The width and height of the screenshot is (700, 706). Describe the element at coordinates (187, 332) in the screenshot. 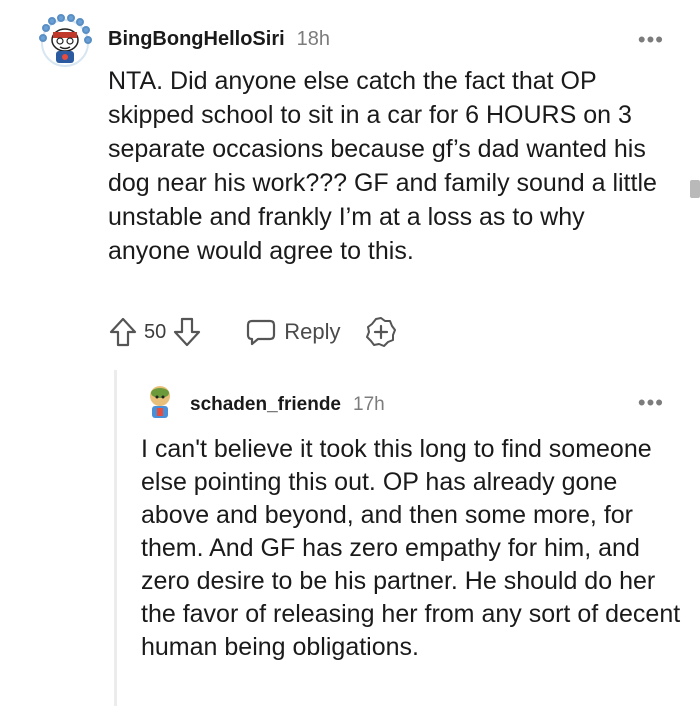

I see `downvote-icon` at that location.